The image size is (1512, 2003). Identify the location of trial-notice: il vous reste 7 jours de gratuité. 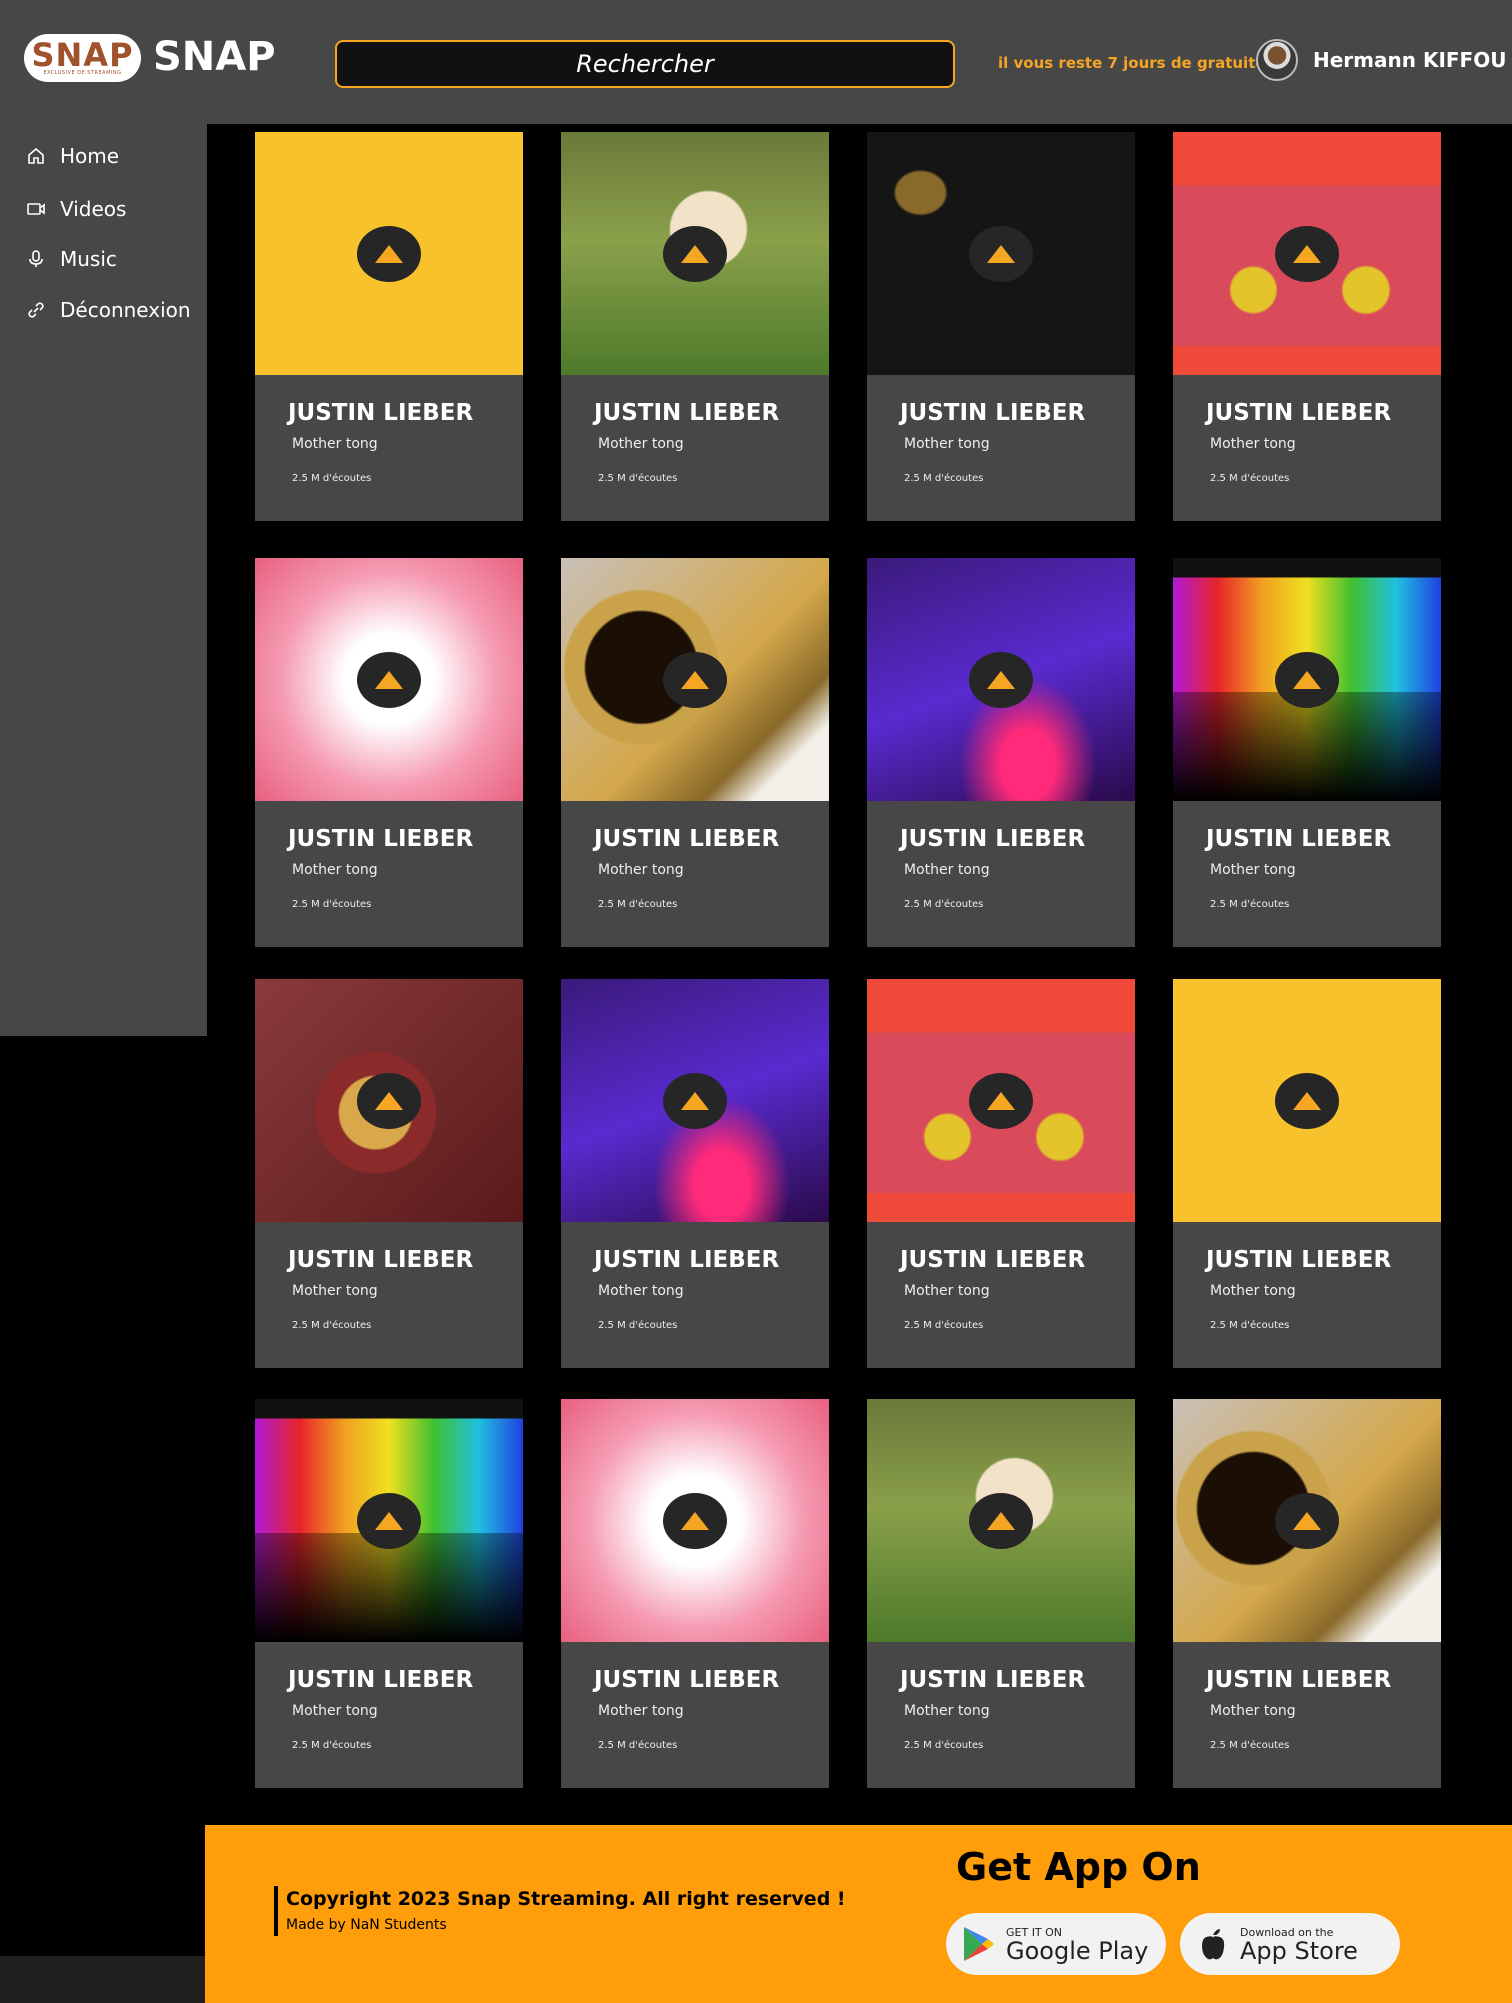
(1132, 63).